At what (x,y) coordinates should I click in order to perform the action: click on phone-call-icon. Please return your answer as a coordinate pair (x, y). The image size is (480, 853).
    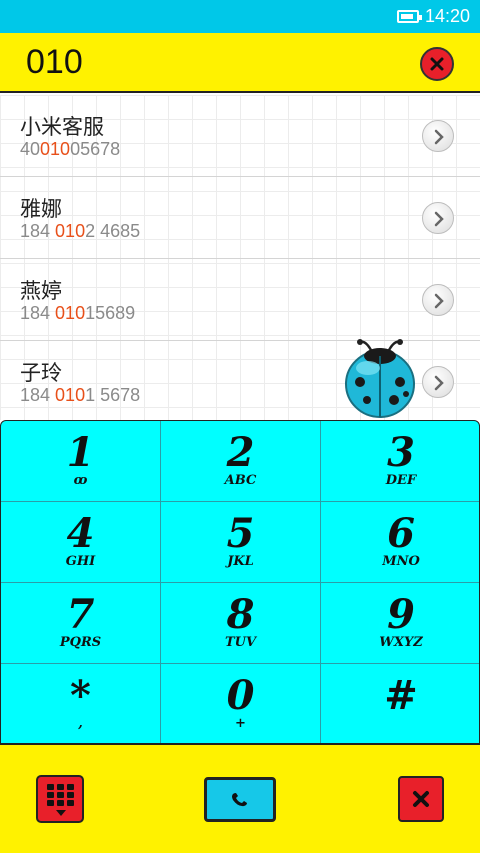
    Looking at the image, I should click on (239, 800).